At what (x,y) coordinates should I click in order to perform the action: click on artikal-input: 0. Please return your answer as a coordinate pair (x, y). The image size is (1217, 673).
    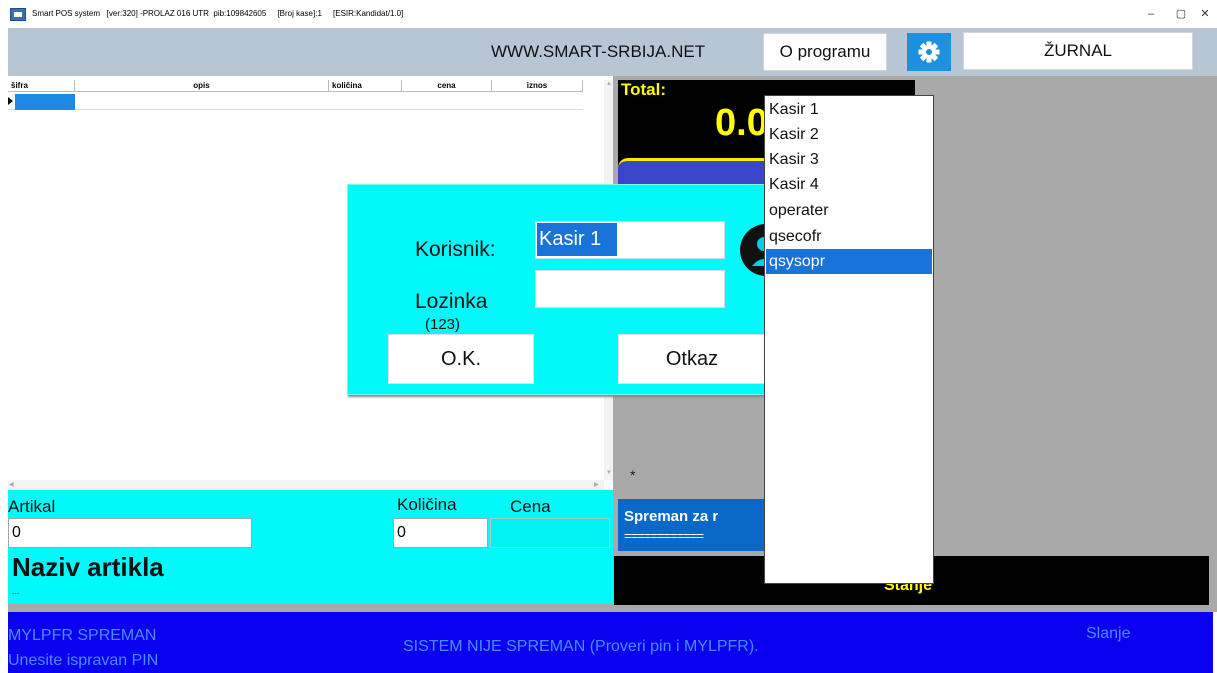
    Looking at the image, I should click on (130, 533).